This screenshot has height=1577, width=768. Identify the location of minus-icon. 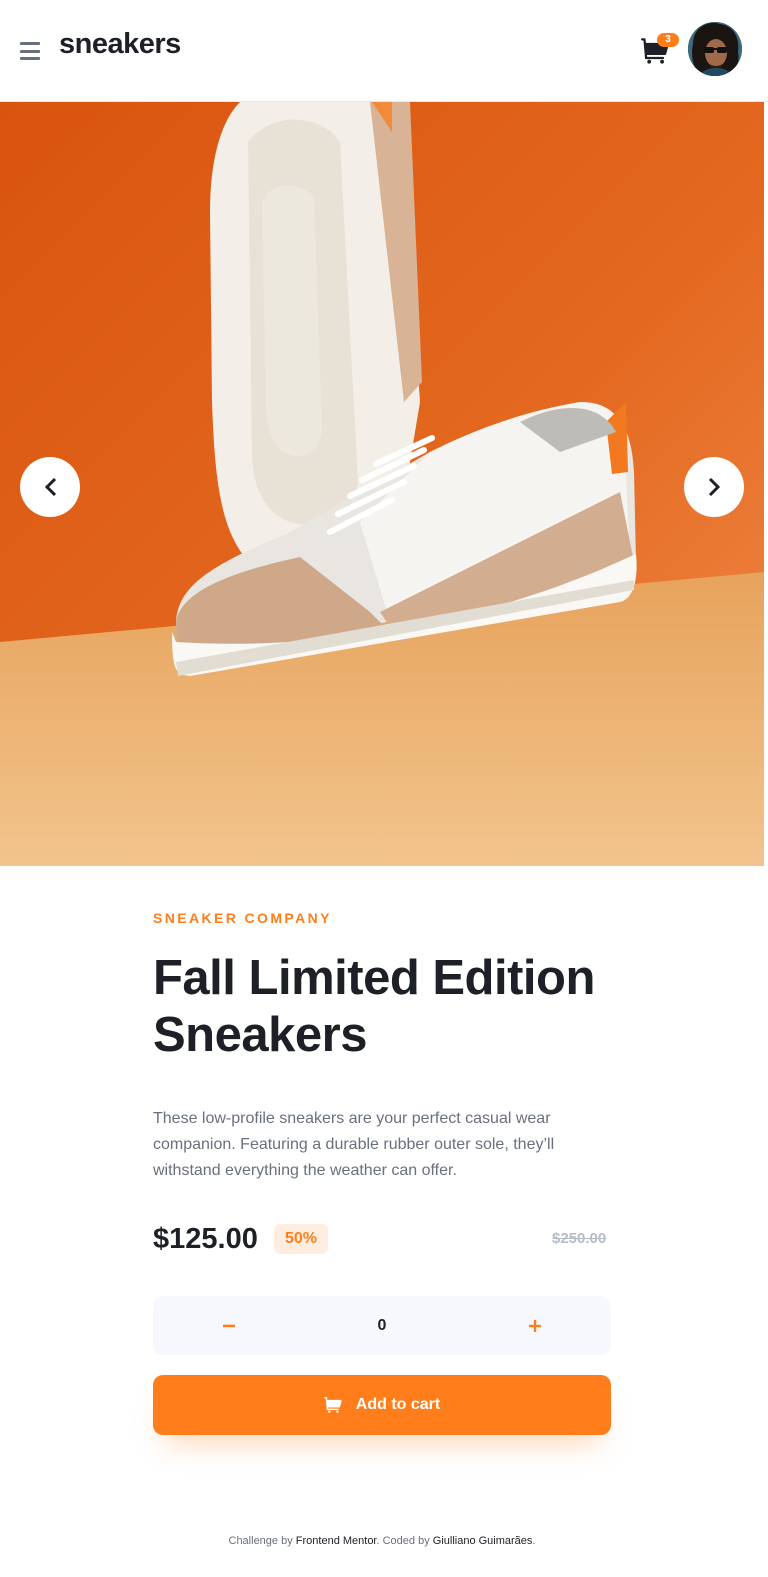
(229, 1325).